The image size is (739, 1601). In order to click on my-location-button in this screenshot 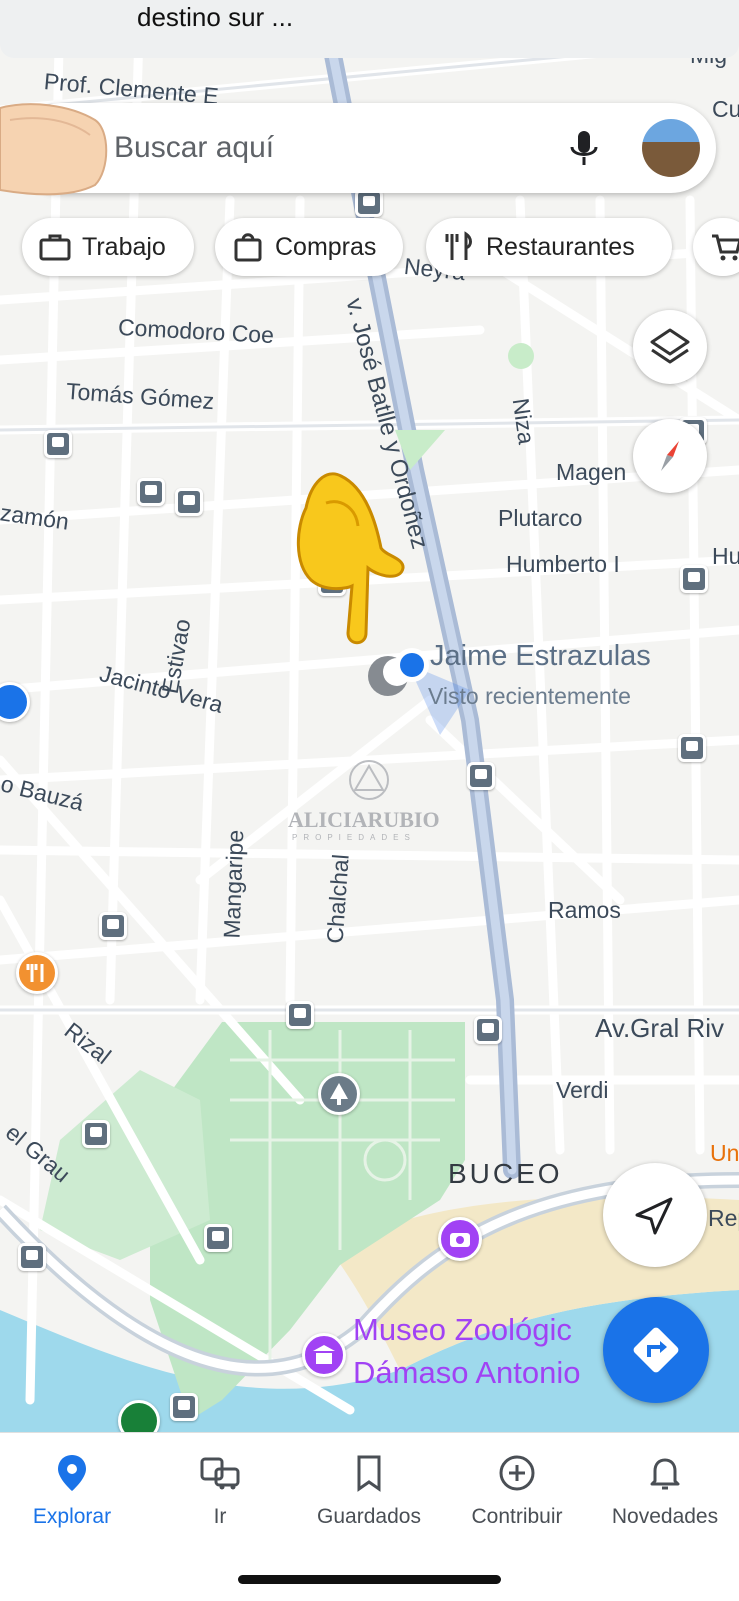, I will do `click(655, 1215)`.